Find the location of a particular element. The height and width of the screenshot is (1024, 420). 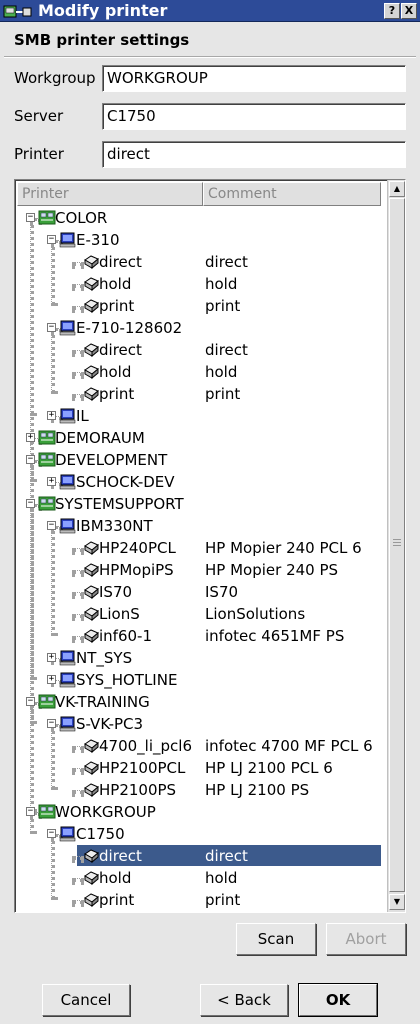

tree-row: + SYS_HOTLINE is located at coordinates (202, 680).